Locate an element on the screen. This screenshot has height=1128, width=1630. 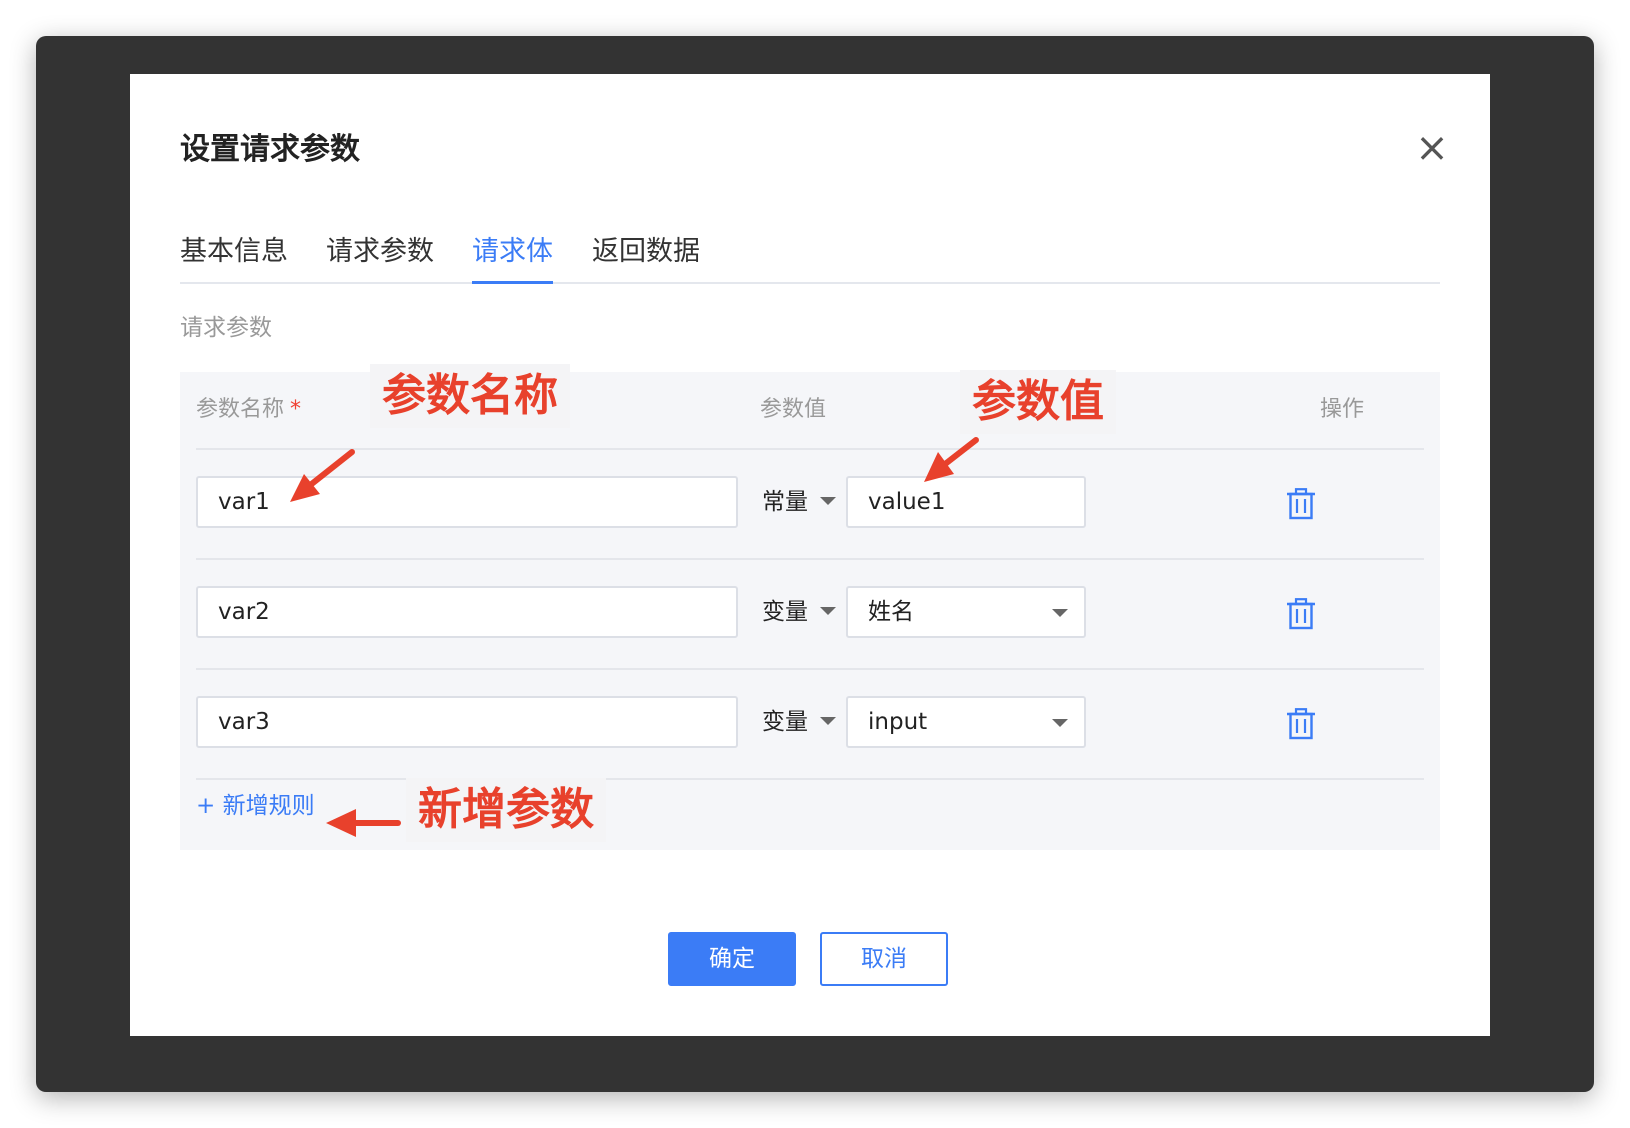
param-value-select: 姓名 is located at coordinates (966, 612).